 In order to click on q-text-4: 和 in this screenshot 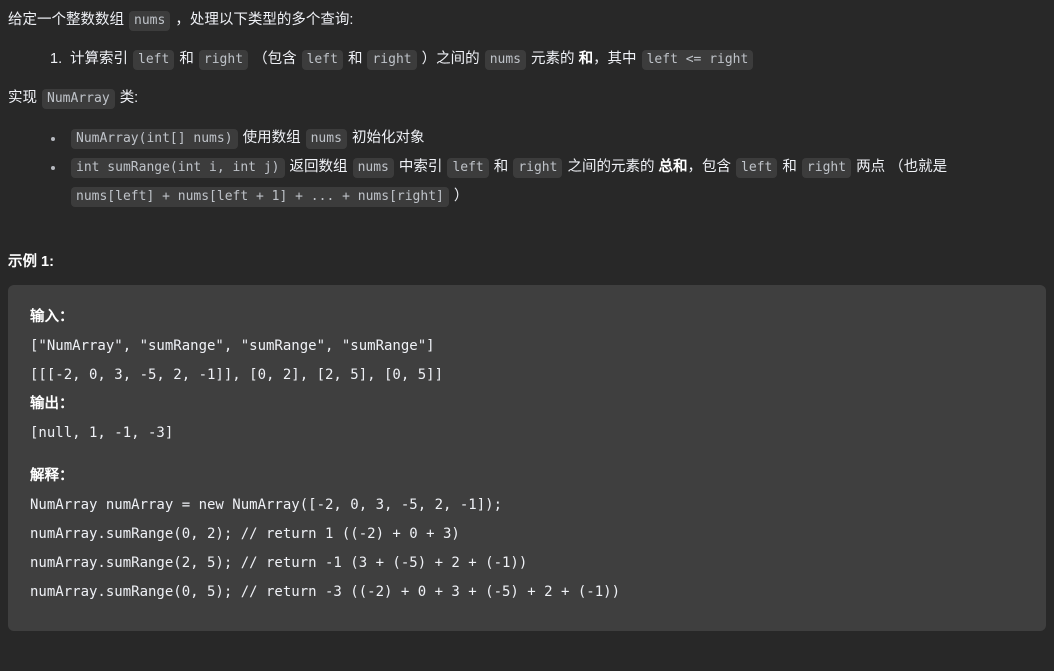, I will do `click(355, 59)`.